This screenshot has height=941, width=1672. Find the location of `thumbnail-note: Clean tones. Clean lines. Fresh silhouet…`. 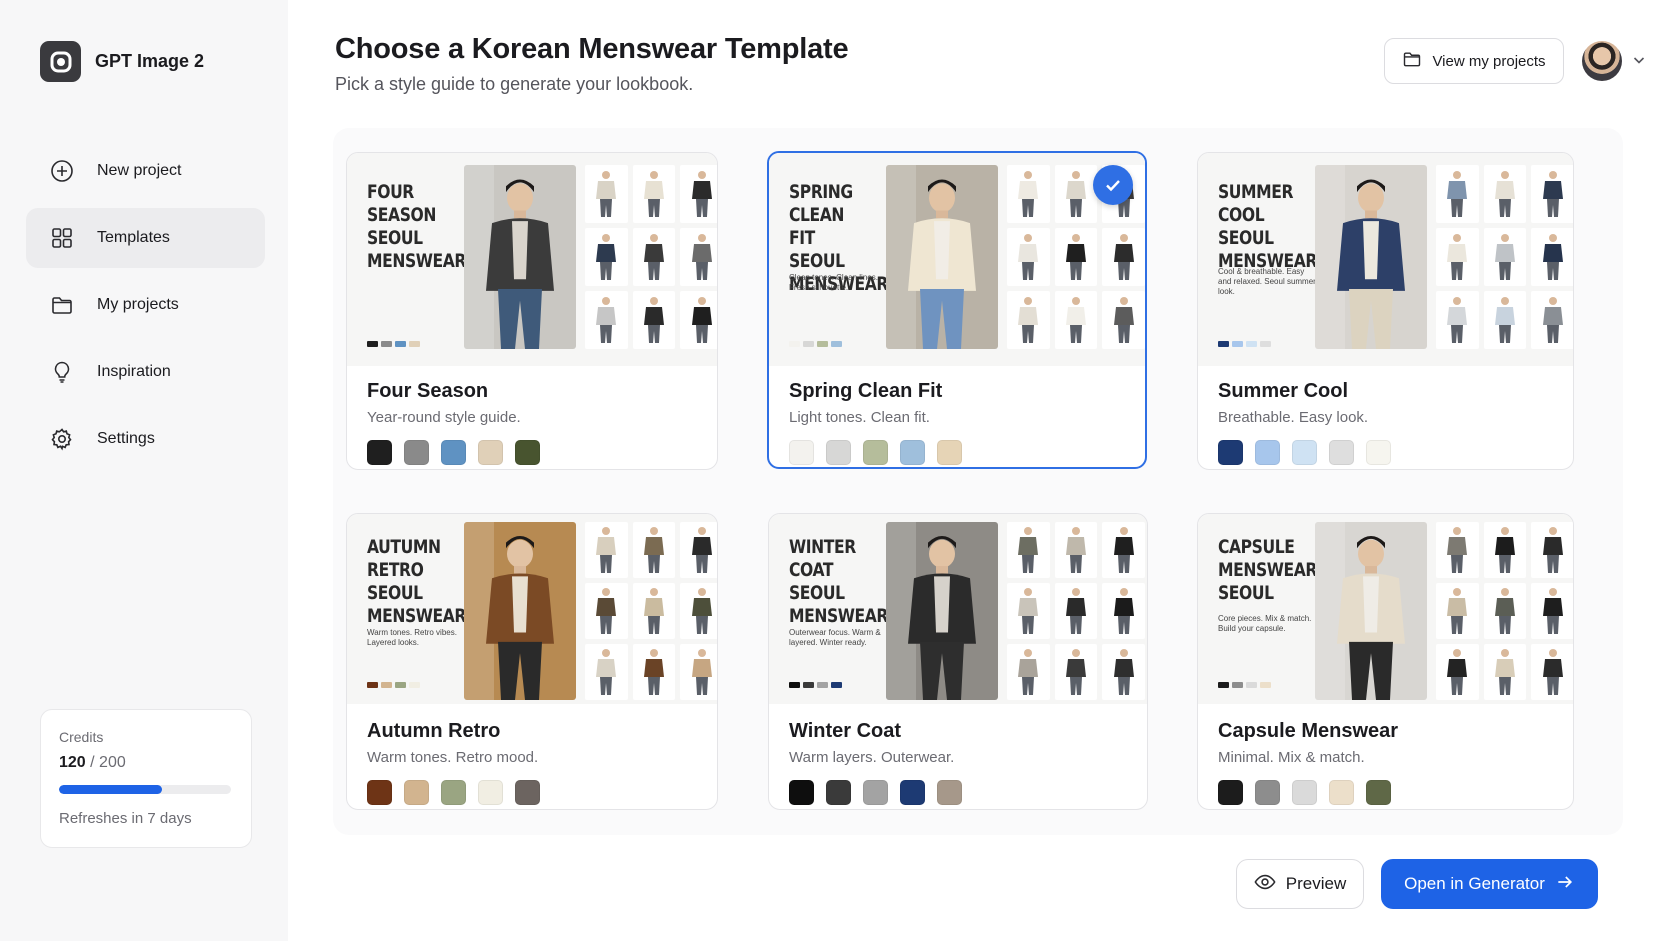

thumbnail-note: Clean tones. Clean lines. Fresh silhouet… is located at coordinates (833, 282).